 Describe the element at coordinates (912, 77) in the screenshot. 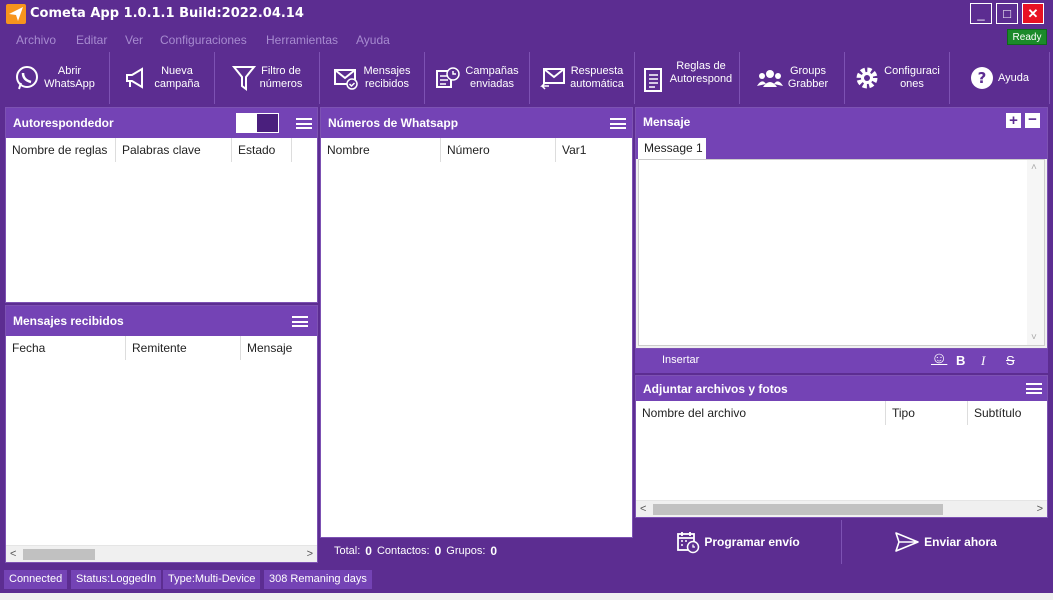

I see `settings-label: Configuraci ones` at that location.